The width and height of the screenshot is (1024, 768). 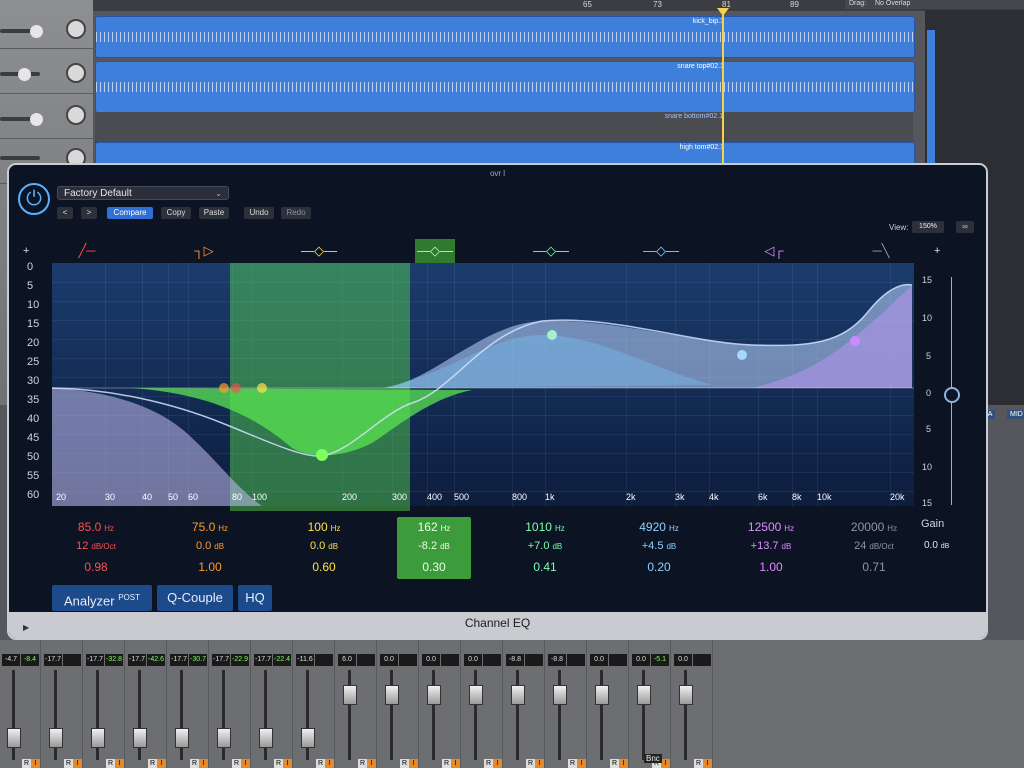 What do you see at coordinates (774, 251) in the screenshot?
I see `high-shelf-icon: ◁┌` at bounding box center [774, 251].